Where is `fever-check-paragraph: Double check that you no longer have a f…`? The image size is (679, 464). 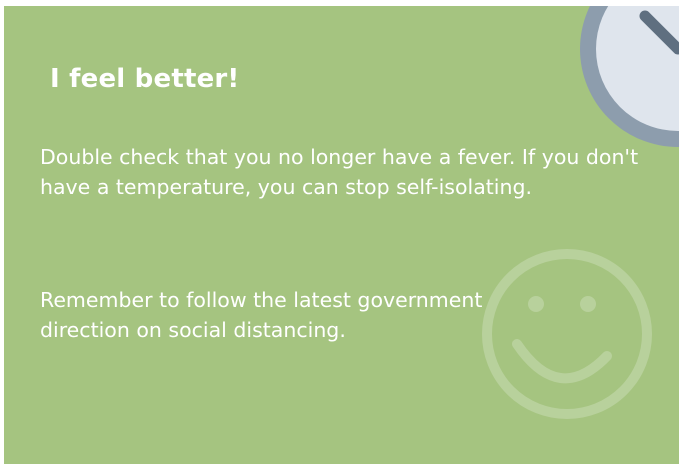
fever-check-paragraph: Double check that you no longer have a f… is located at coordinates (339, 172).